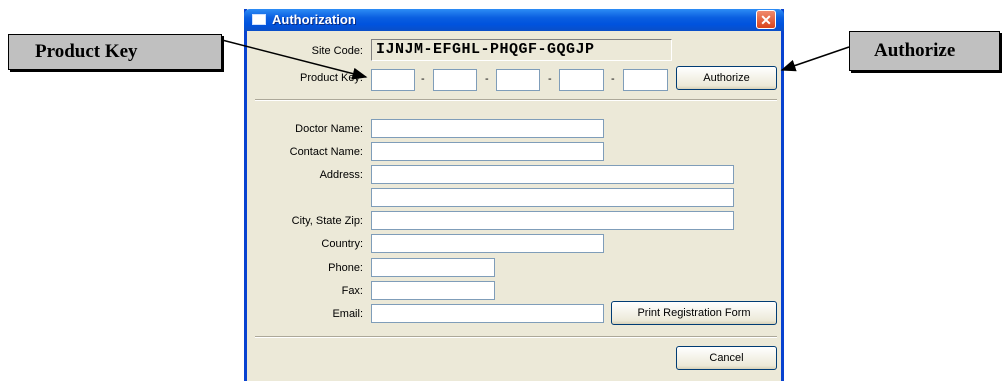 Image resolution: width=1005 pixels, height=381 pixels. Describe the element at coordinates (294, 59) in the screenshot. I see `product-key-arrow` at that location.